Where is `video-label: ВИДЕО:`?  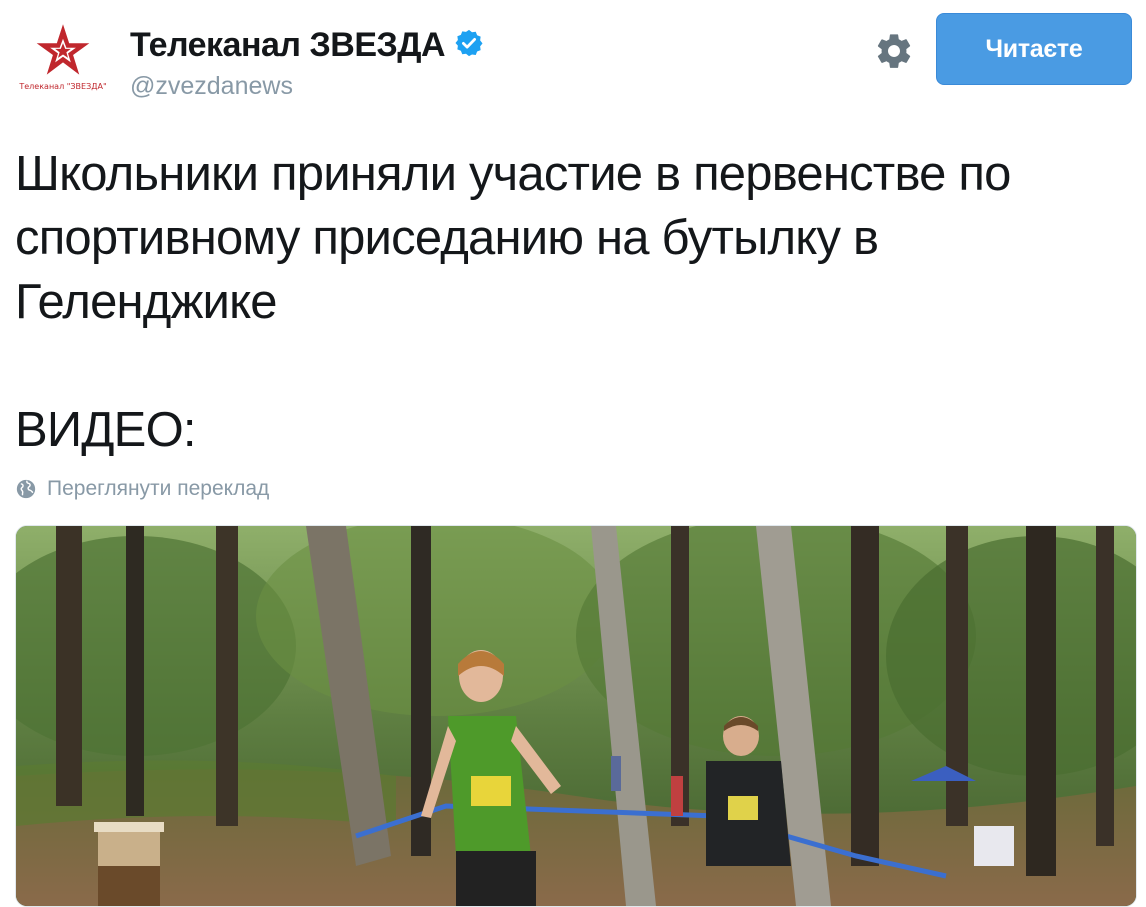
video-label: ВИДЕО: is located at coordinates (106, 430).